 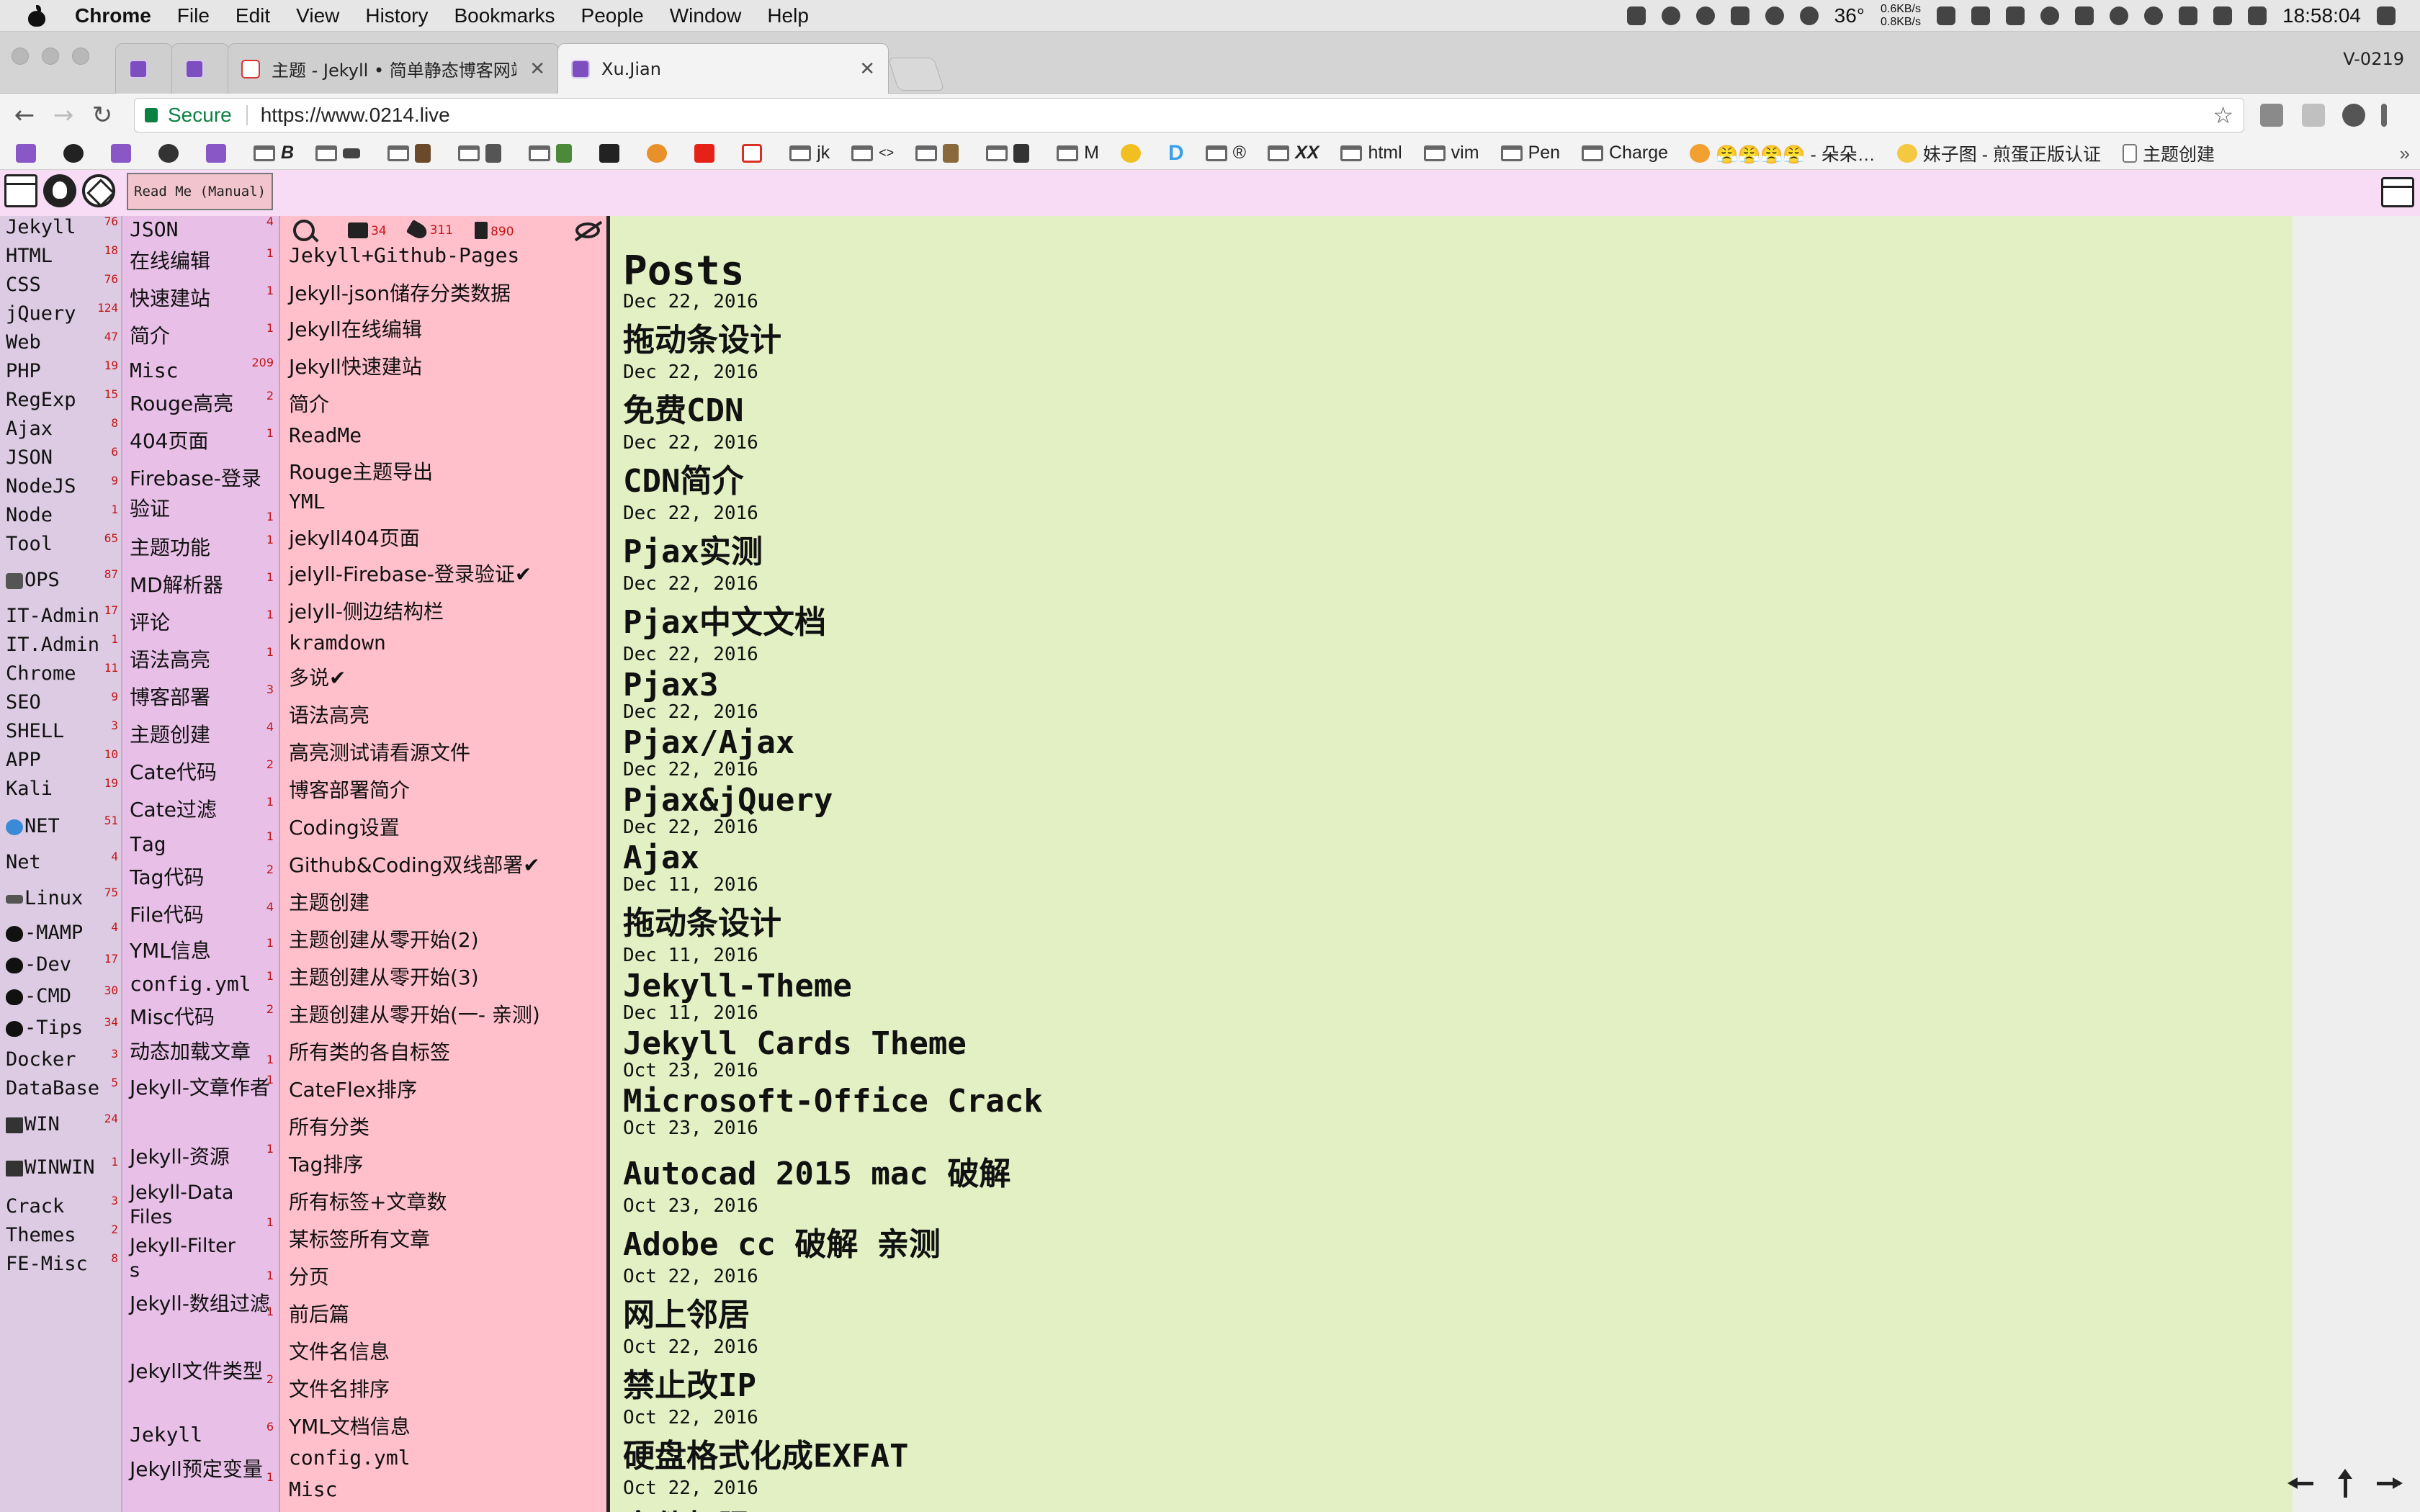 I want to click on menu-edit: Edit, so click(x=253, y=15).